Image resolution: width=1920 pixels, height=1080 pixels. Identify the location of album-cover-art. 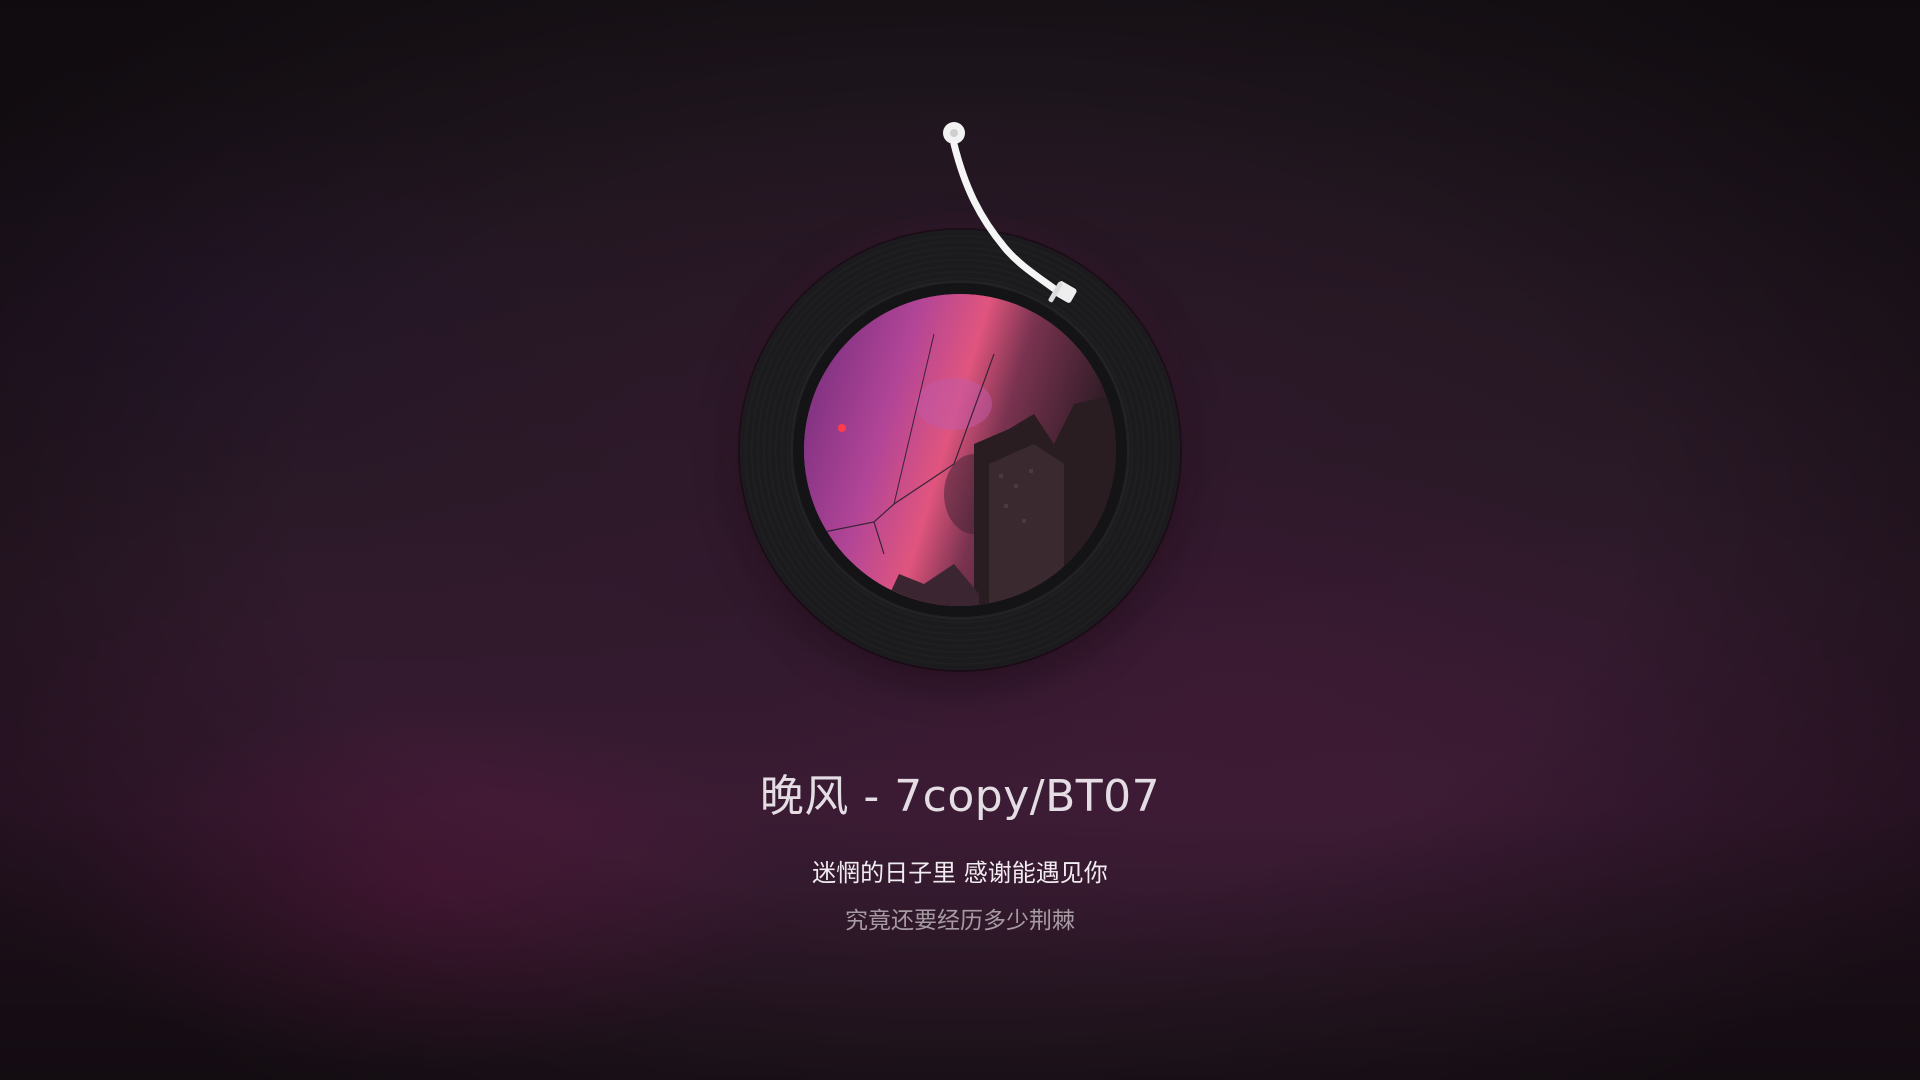
(960, 450).